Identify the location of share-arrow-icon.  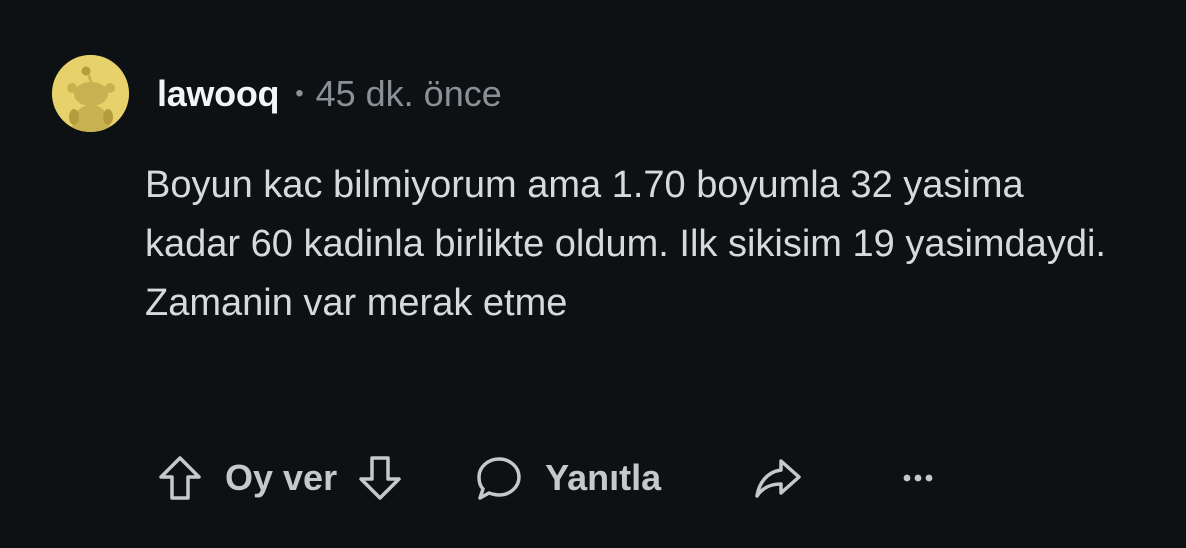
(778, 478).